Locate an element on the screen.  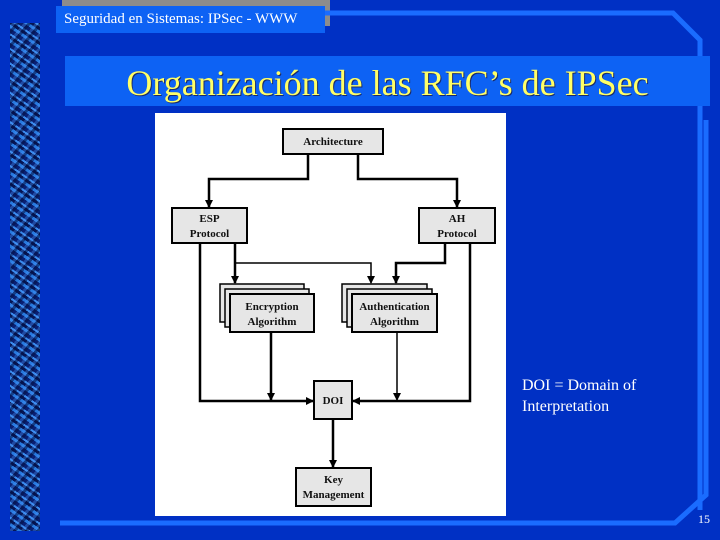
node-architecture: Architecture is located at coordinates (333, 141).